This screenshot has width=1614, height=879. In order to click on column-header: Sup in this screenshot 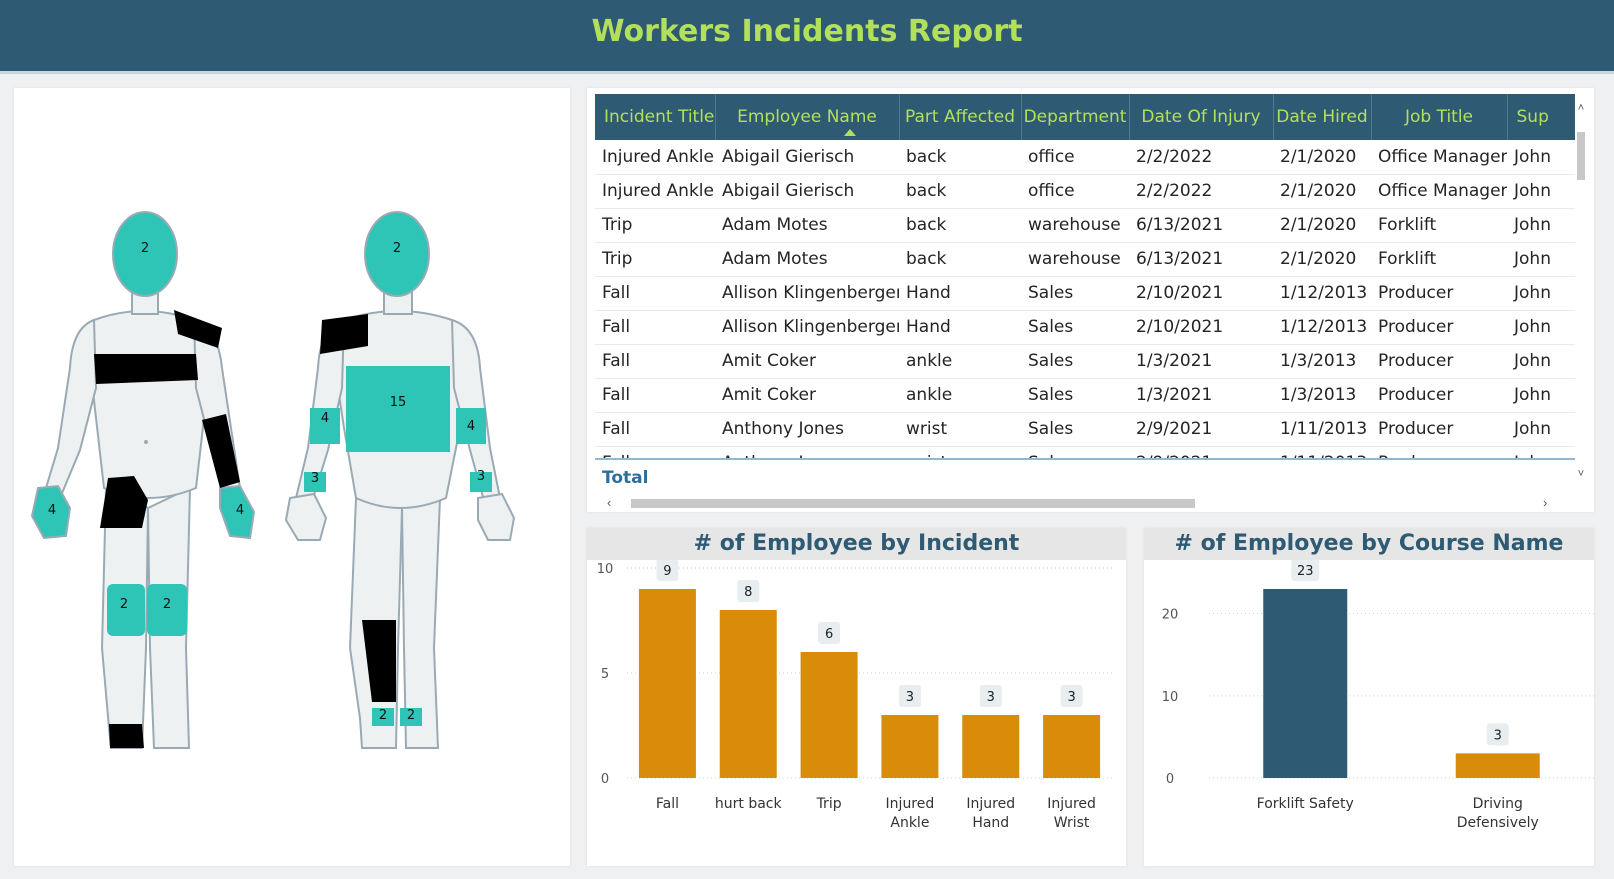, I will do `click(1541, 117)`.